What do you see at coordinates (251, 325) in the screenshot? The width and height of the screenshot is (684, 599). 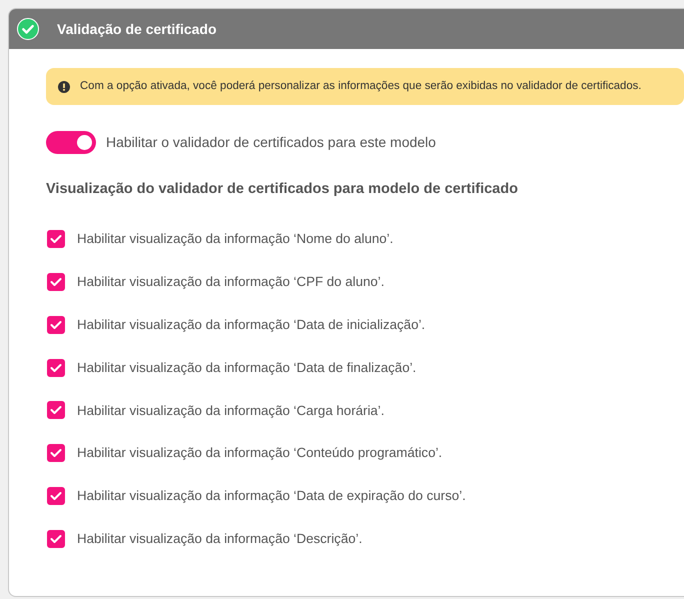 I see `checkbox-label: Habilitar visualização da informação ‘Data de inicialização’.` at bounding box center [251, 325].